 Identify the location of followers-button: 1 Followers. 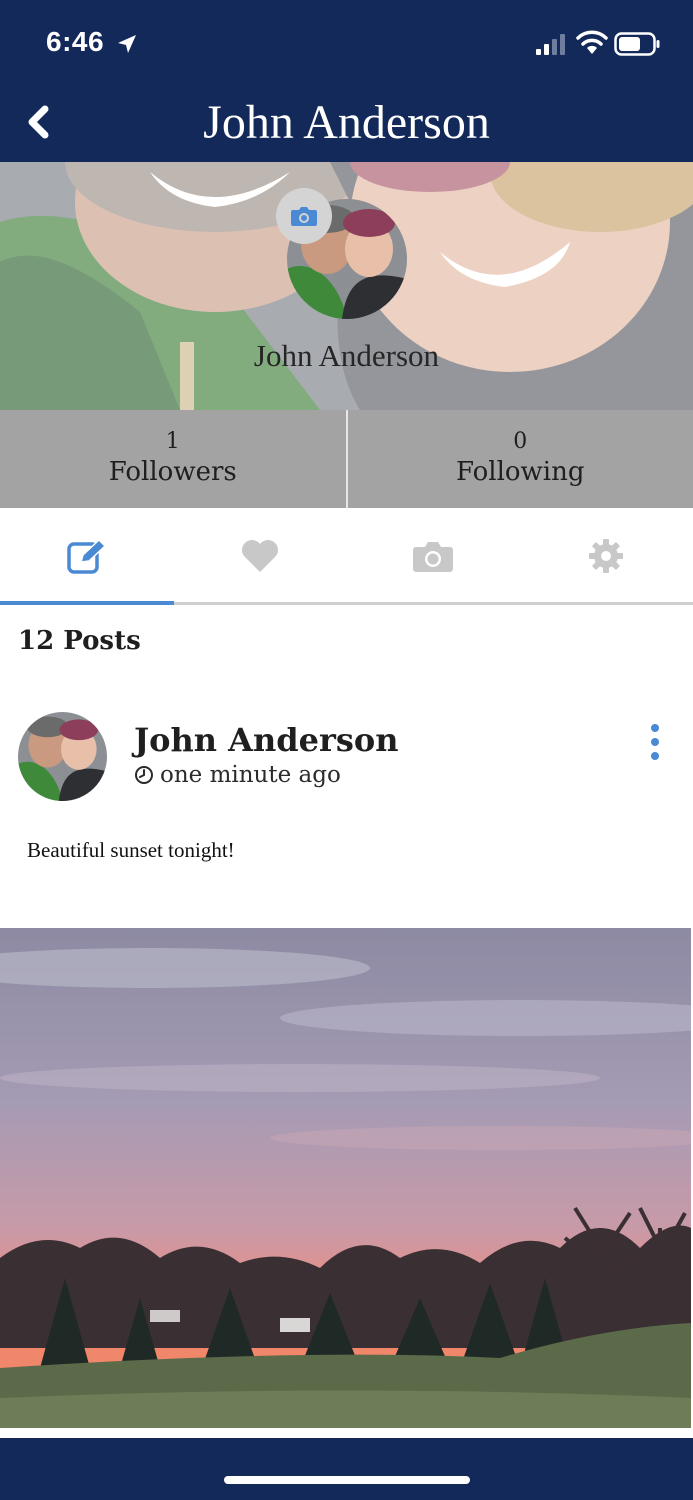
(173, 459).